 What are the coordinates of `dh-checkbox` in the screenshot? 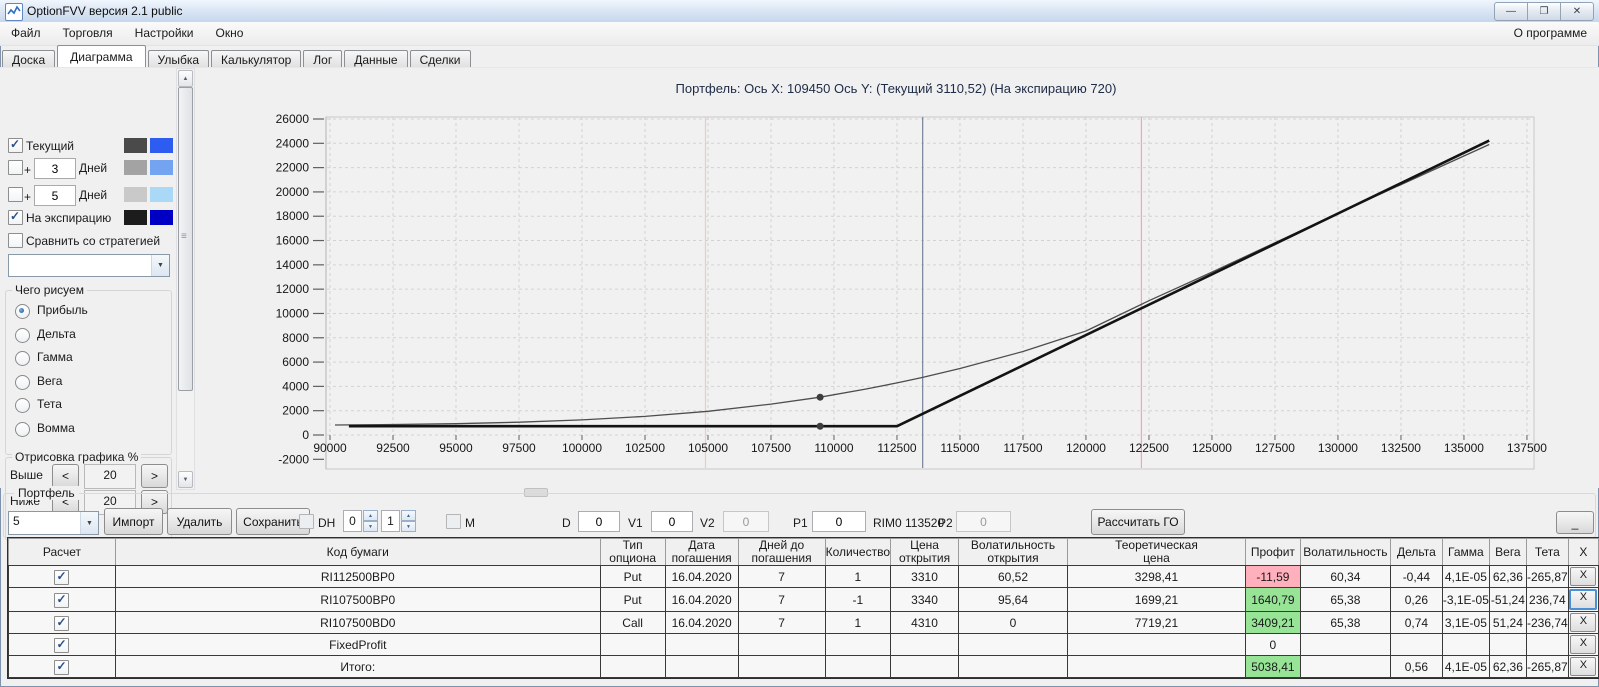 It's located at (306, 521).